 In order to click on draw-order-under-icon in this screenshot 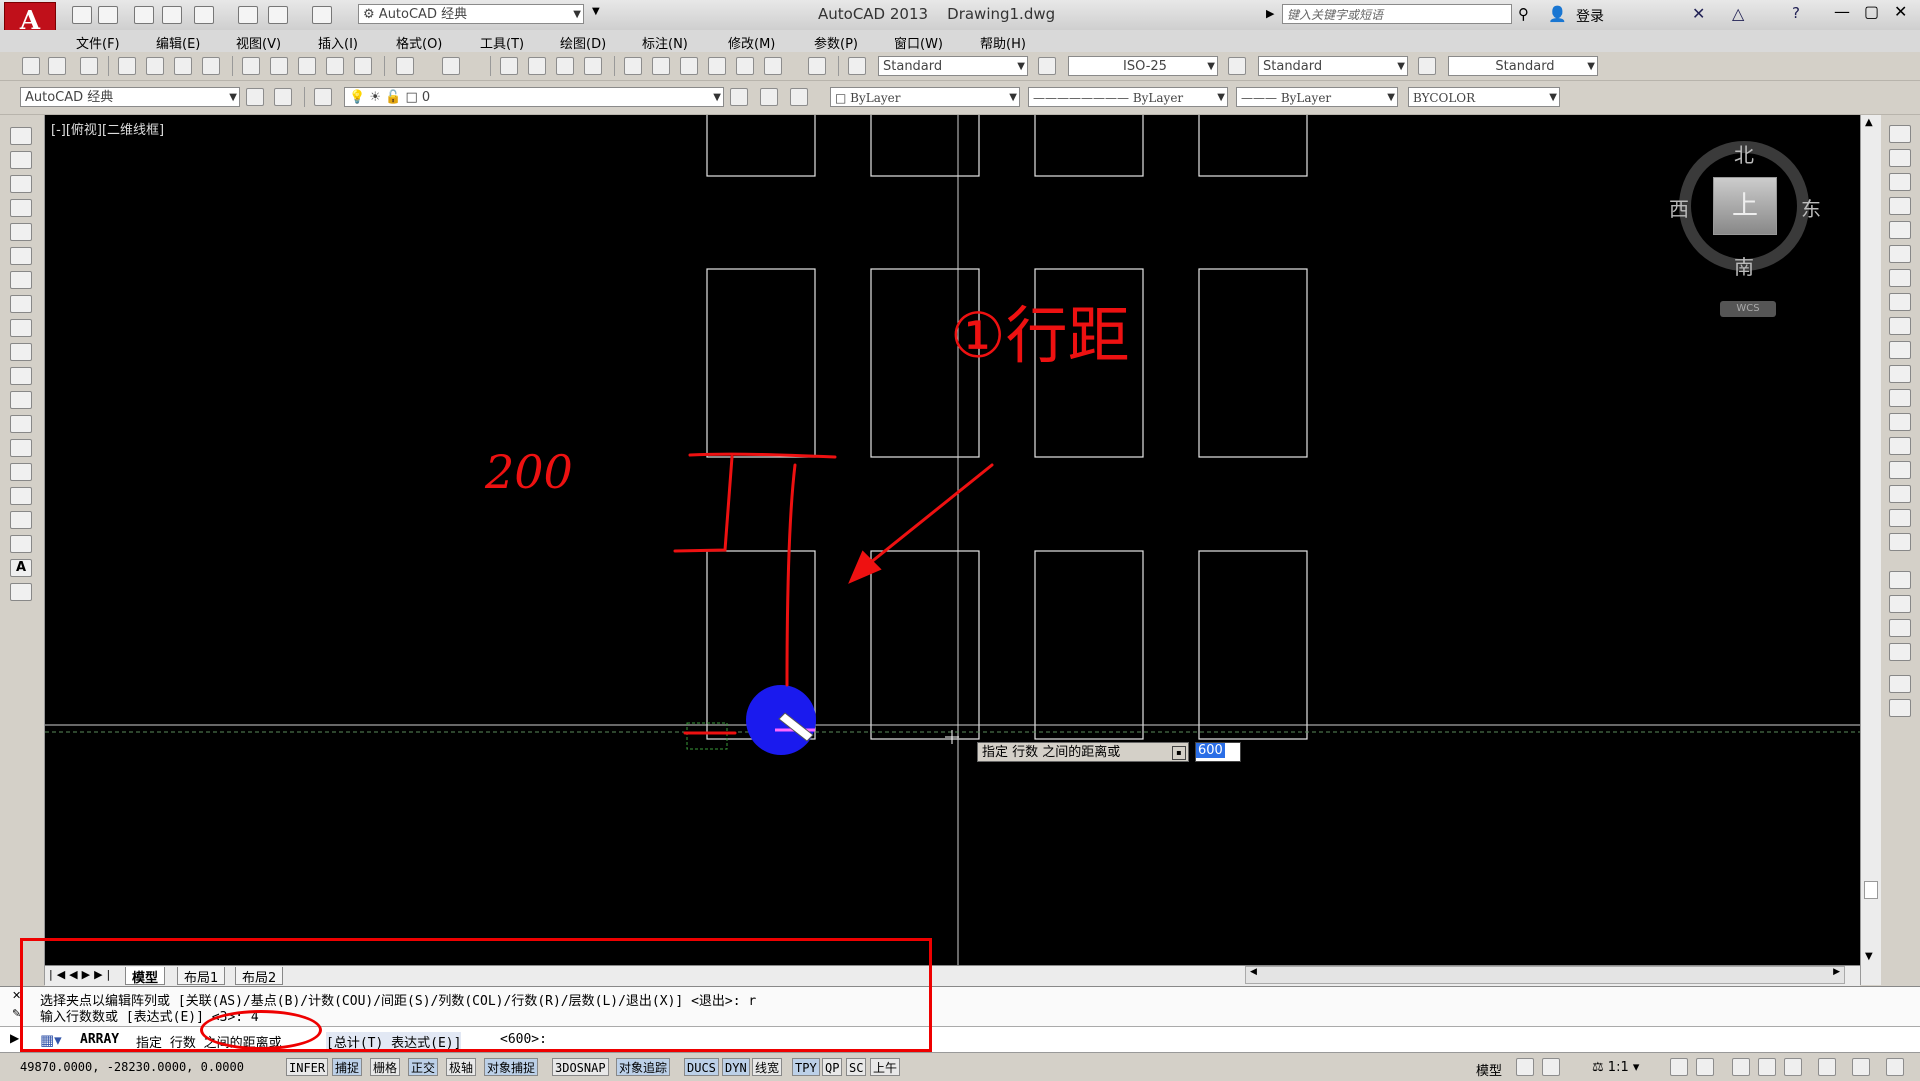, I will do `click(1900, 652)`.